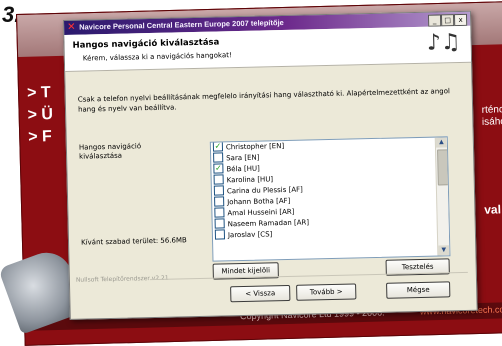  I want to click on music-notes-icon: ♪♫, so click(443, 42).